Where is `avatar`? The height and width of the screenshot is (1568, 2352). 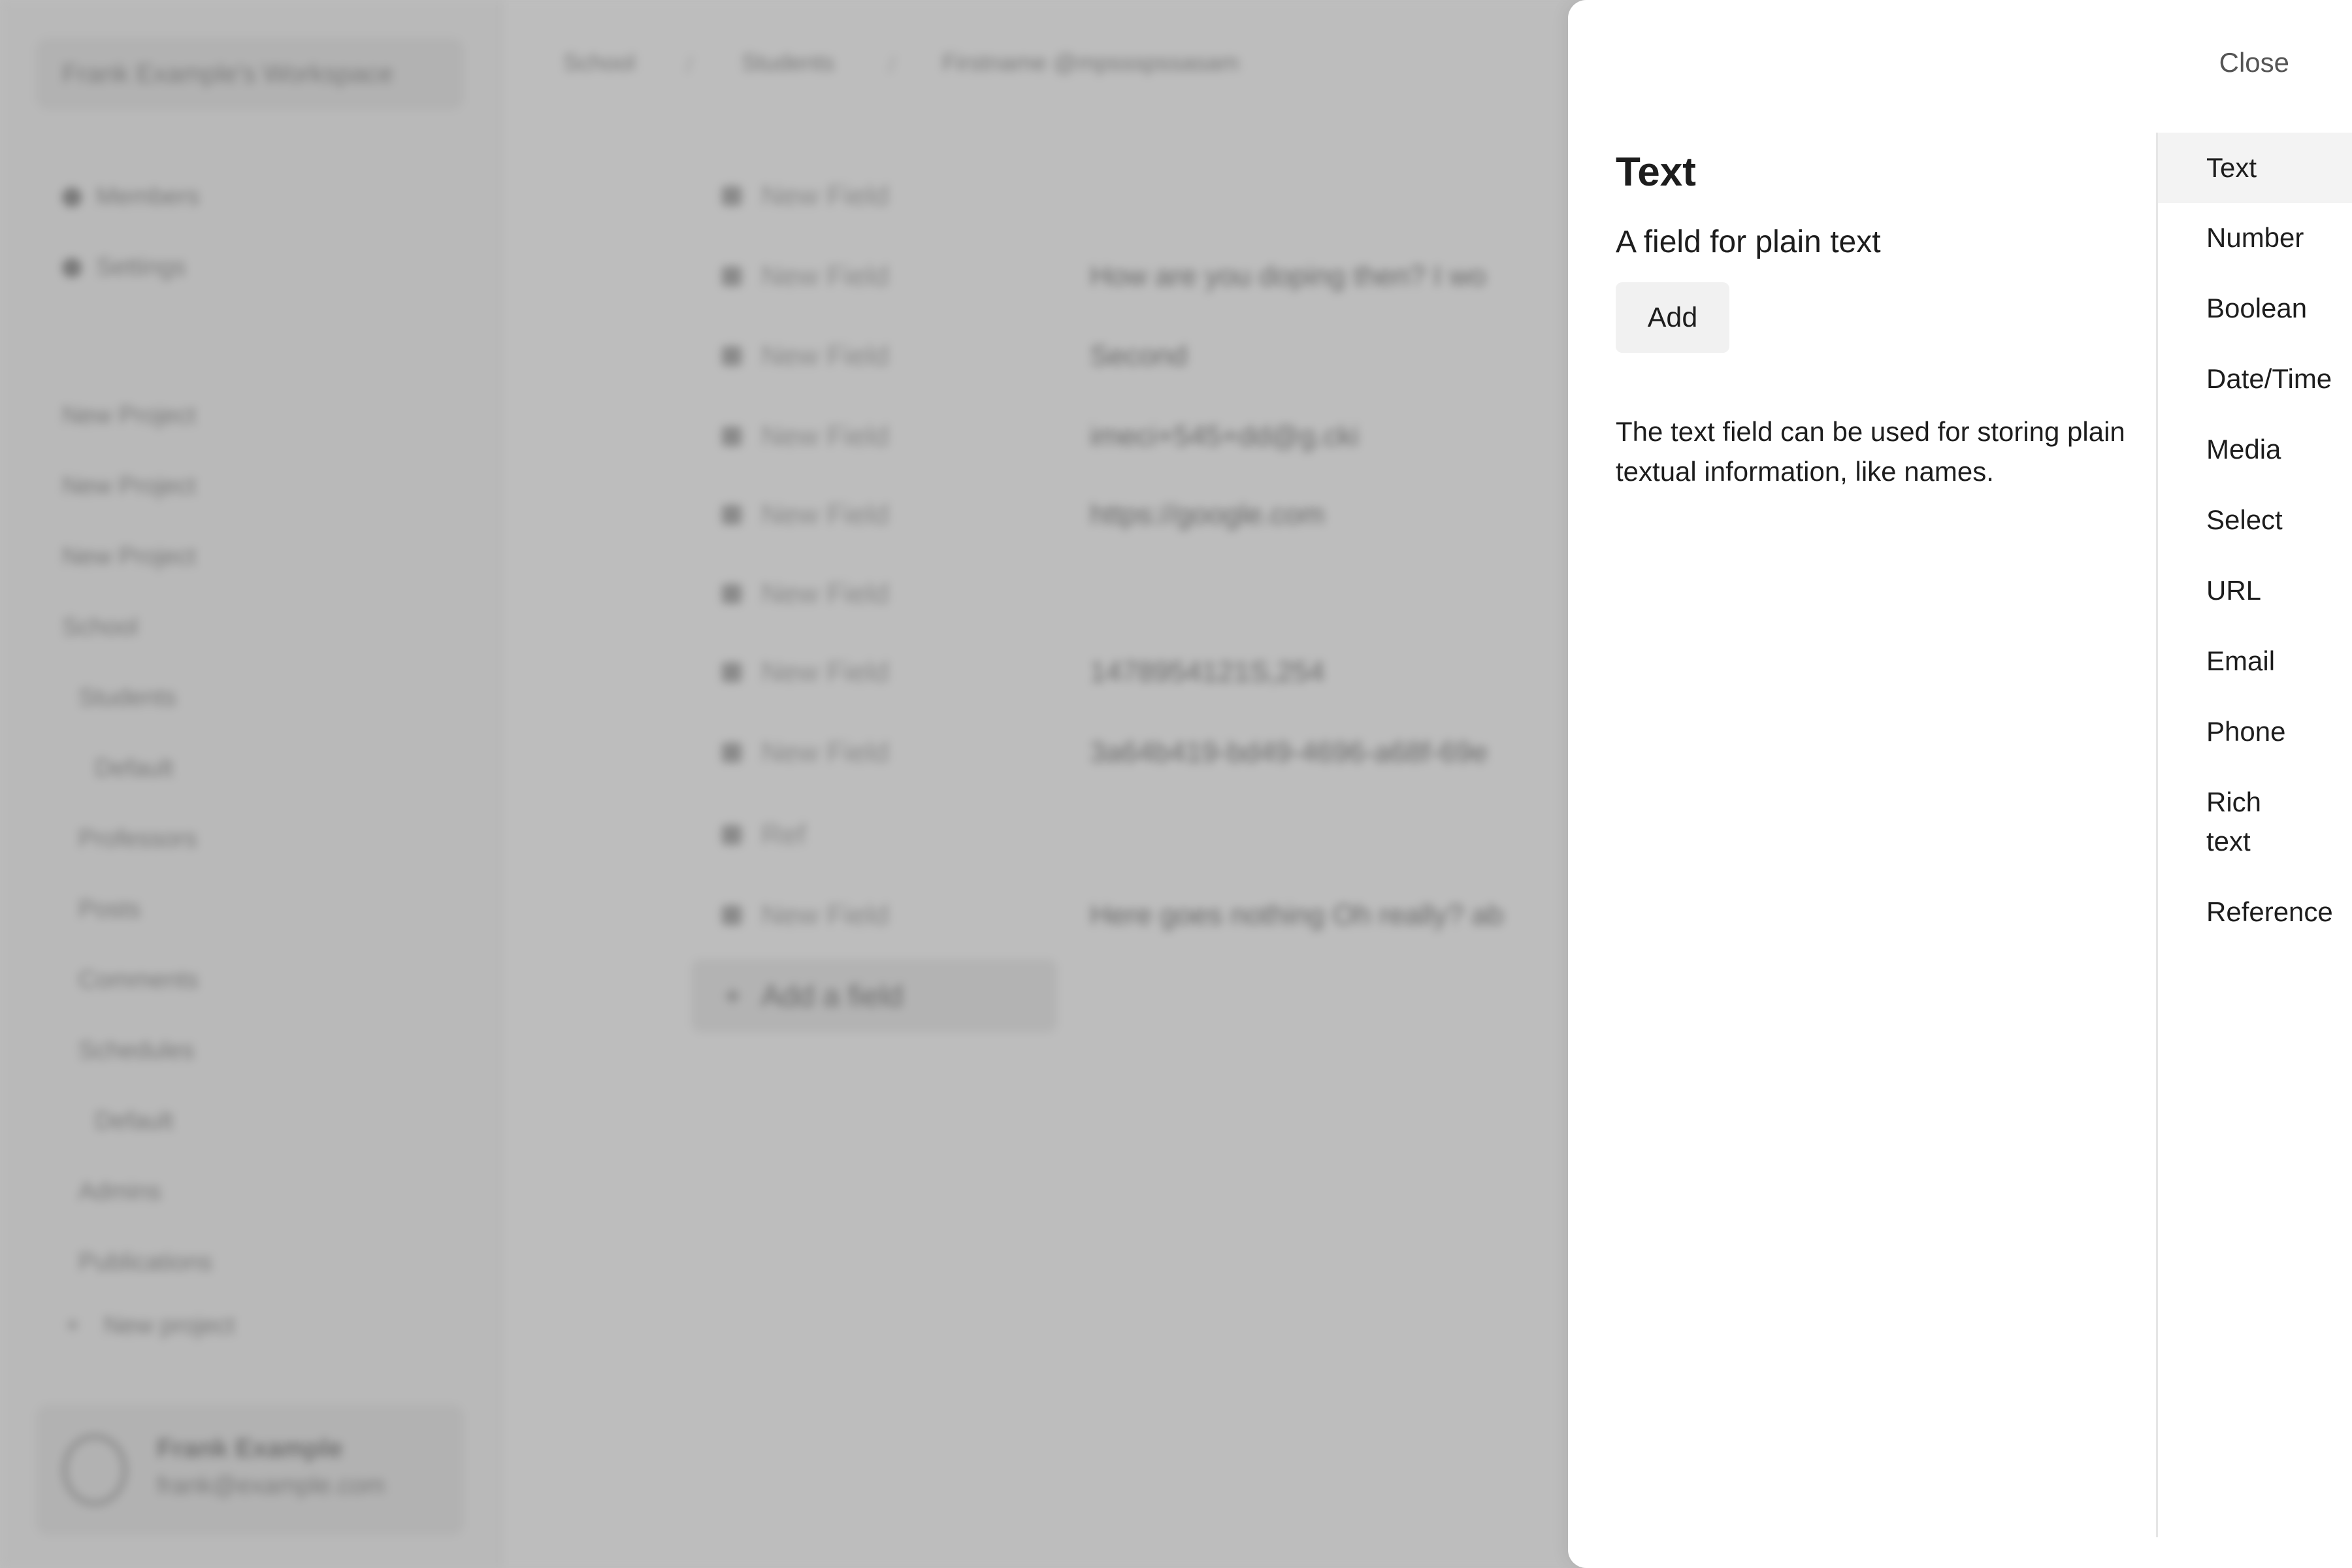
avatar is located at coordinates (94, 1470).